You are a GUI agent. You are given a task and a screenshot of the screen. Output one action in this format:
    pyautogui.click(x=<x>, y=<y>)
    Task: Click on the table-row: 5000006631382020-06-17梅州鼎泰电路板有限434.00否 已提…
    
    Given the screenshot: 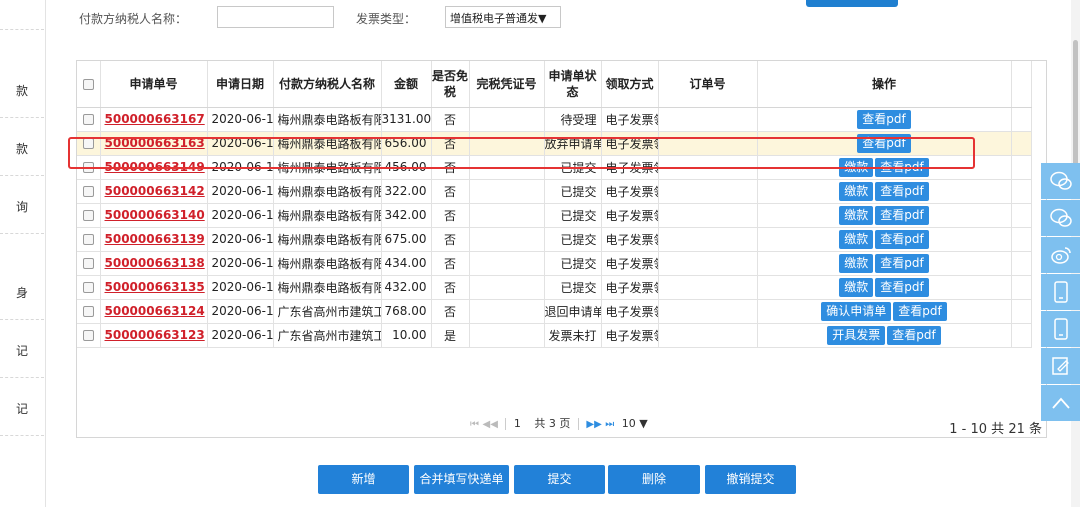 What is the action you would take?
    pyautogui.click(x=554, y=263)
    